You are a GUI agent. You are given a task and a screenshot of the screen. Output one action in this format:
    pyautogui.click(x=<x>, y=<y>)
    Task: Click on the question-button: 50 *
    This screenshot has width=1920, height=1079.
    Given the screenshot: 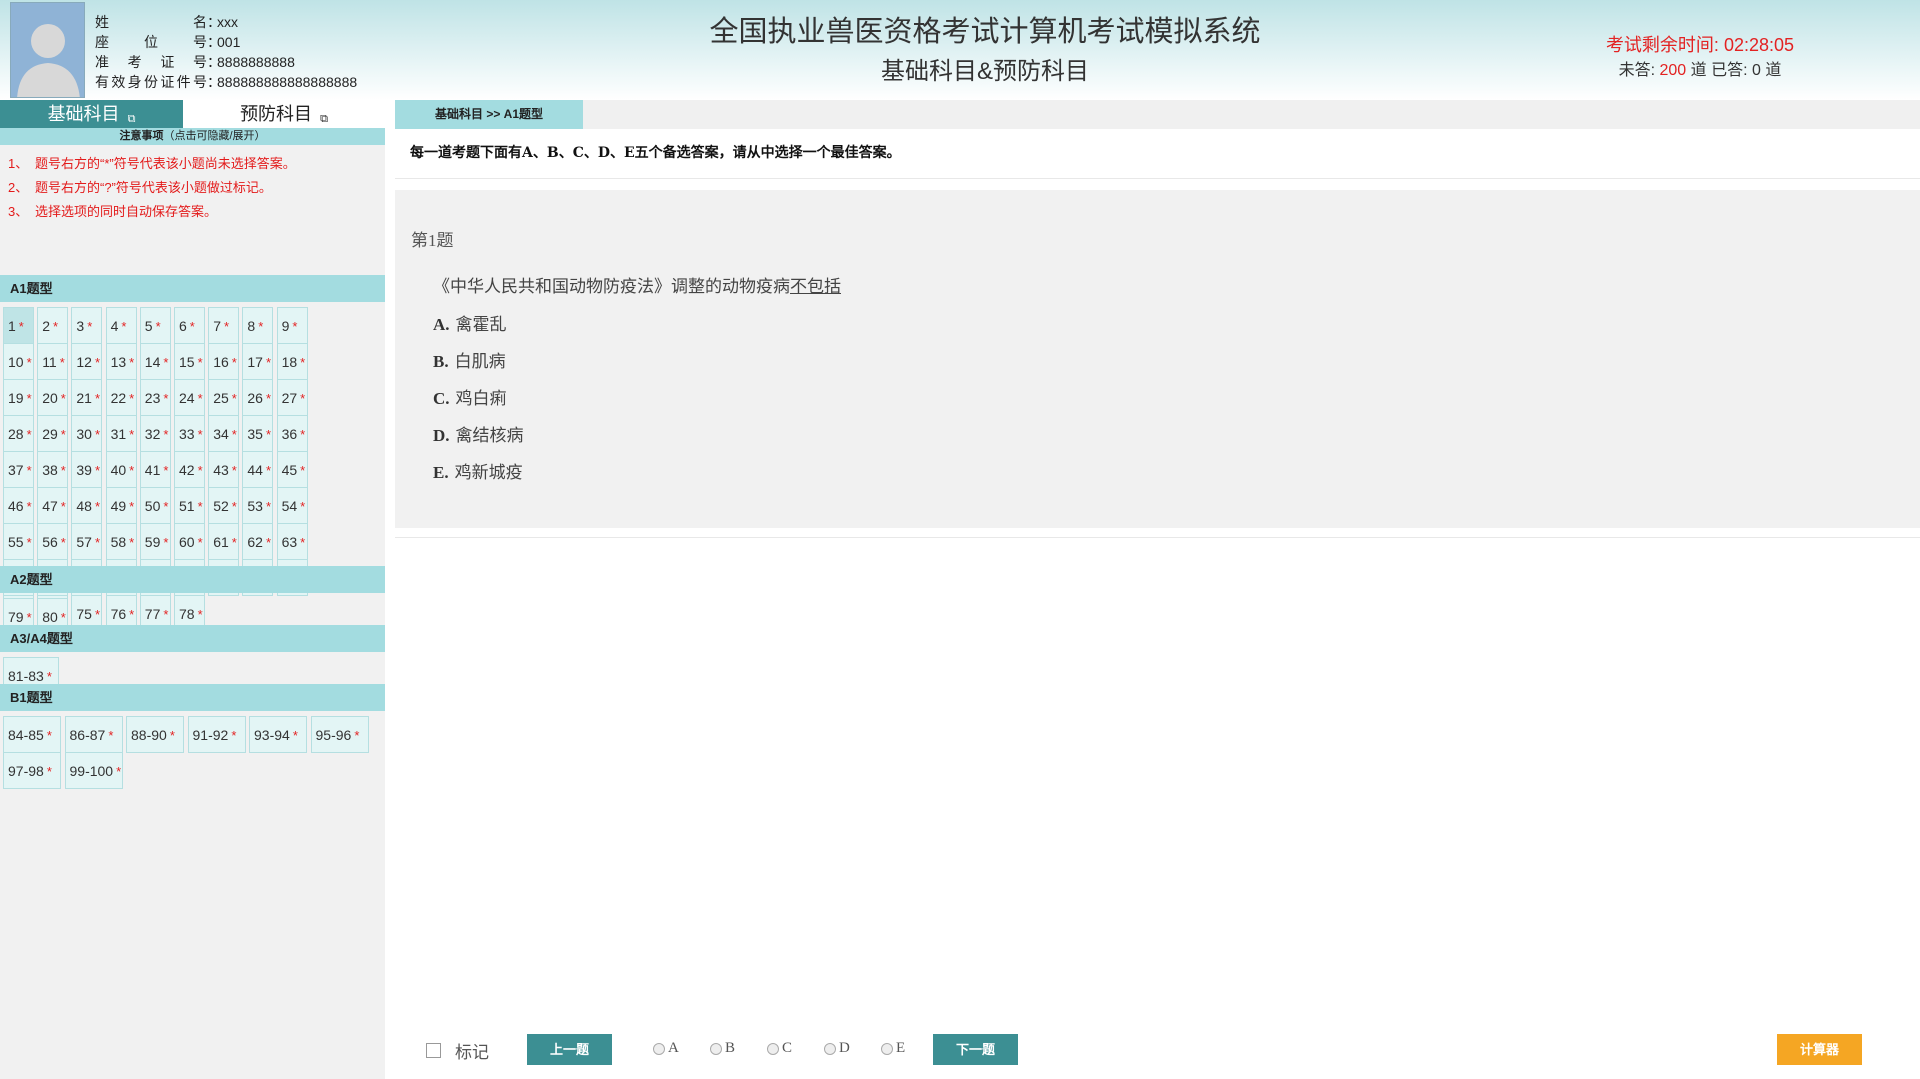 What is the action you would take?
    pyautogui.click(x=155, y=505)
    